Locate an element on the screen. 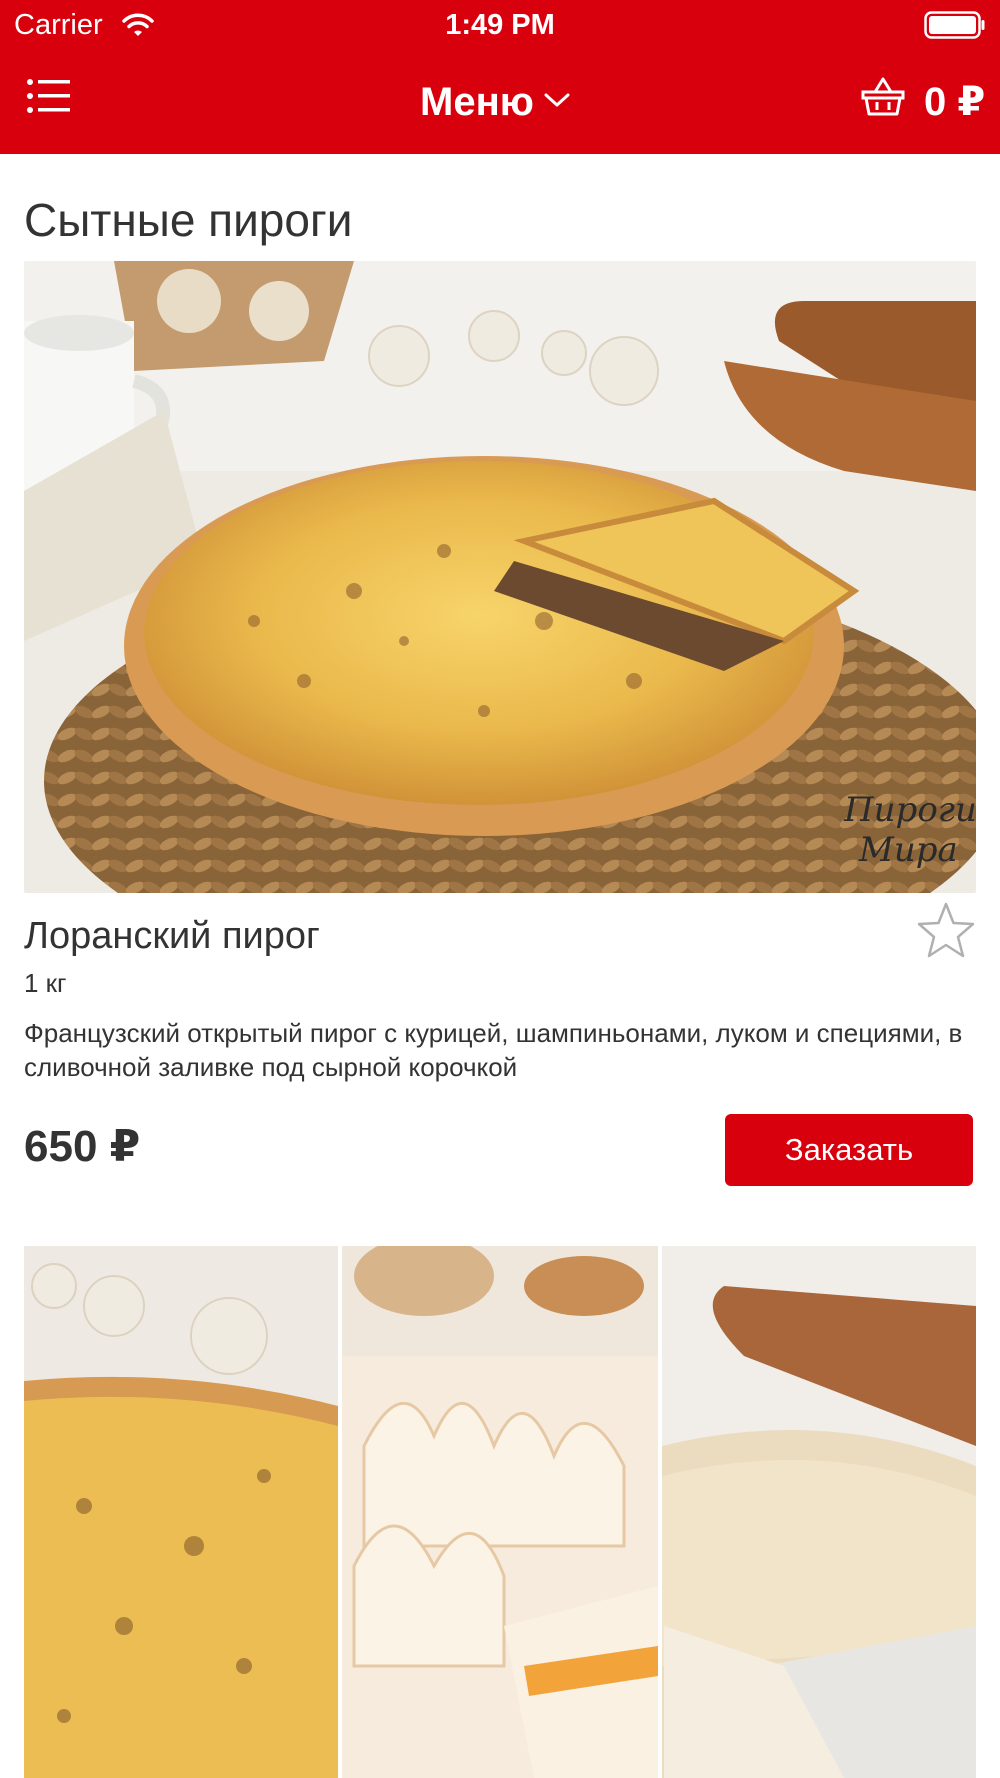 This screenshot has width=1000, height=1778. svg-text: Мира is located at coordinates (908, 850).